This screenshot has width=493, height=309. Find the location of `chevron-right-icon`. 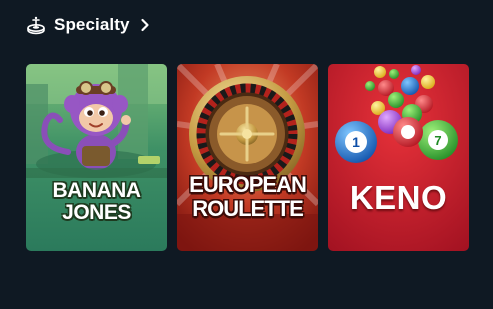

chevron-right-icon is located at coordinates (146, 25).